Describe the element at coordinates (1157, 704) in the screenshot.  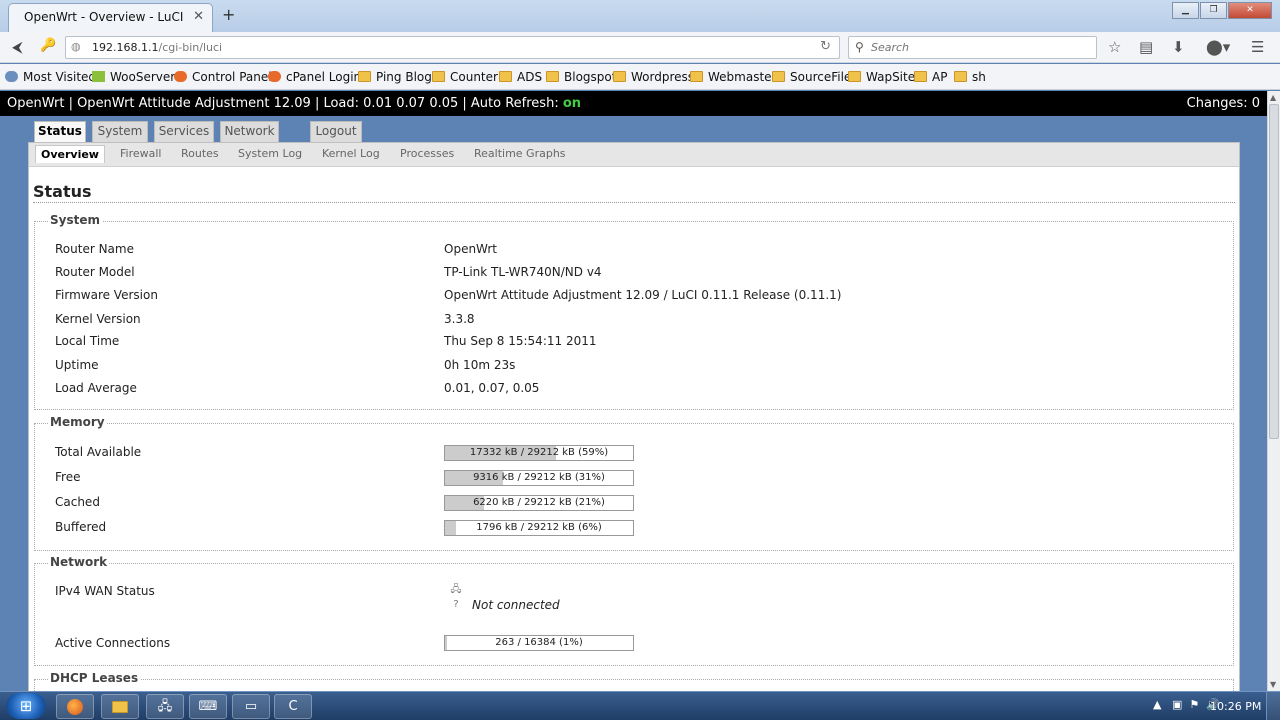
I see `tray-expand-icon: ▲` at that location.